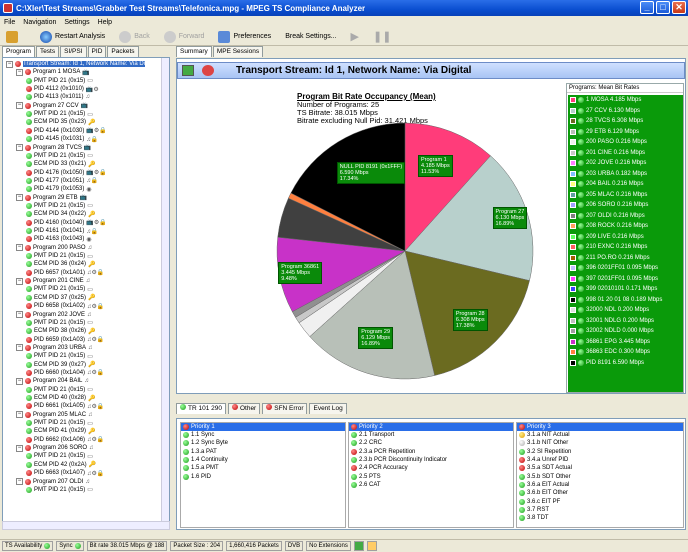 The width and height of the screenshot is (688, 552). What do you see at coordinates (431, 452) in the screenshot?
I see `test-item: 2.3.a PCR Repetition` at bounding box center [431, 452].